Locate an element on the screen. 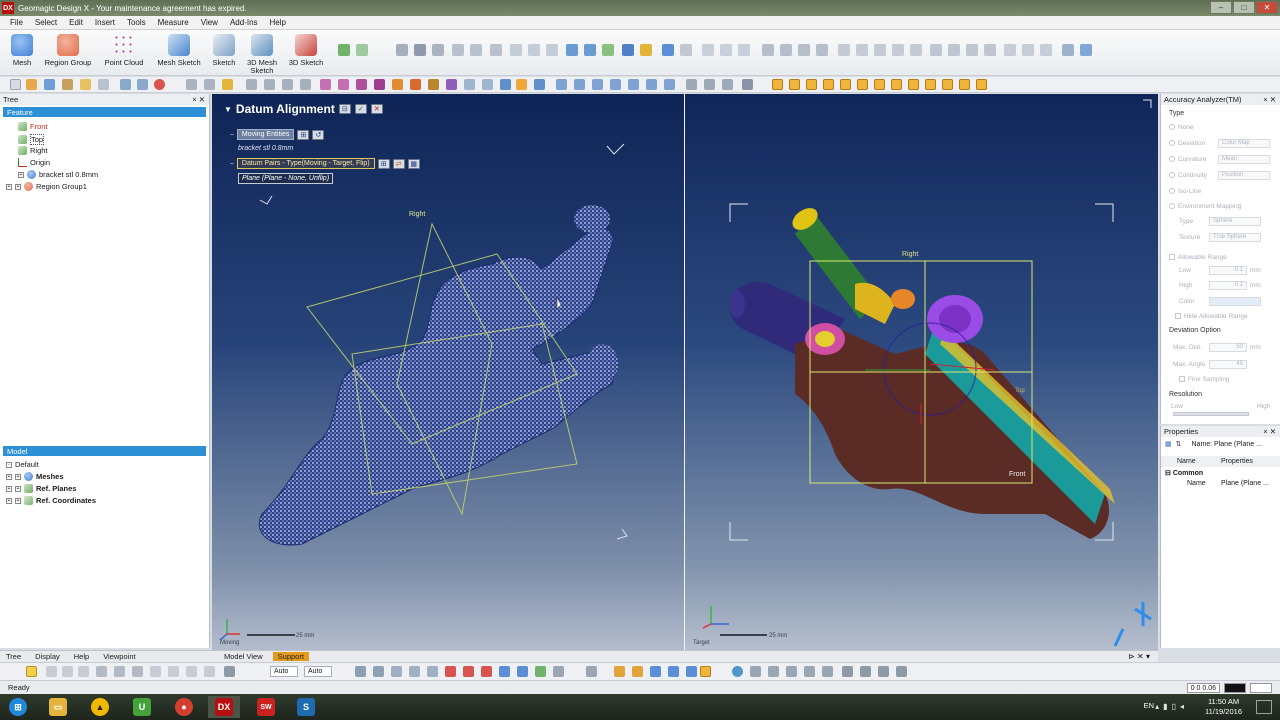 This screenshot has height=720, width=1280. model-section-header: Model is located at coordinates (104, 451).